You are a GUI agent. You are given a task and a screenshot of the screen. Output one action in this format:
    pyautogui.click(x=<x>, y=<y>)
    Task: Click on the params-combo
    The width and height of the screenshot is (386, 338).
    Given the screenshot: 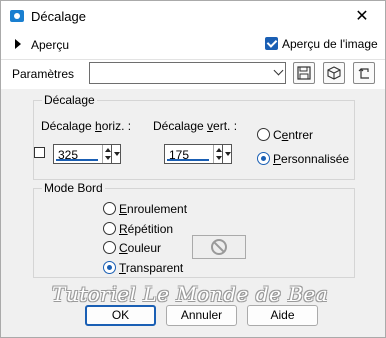 What is the action you would take?
    pyautogui.click(x=187, y=73)
    